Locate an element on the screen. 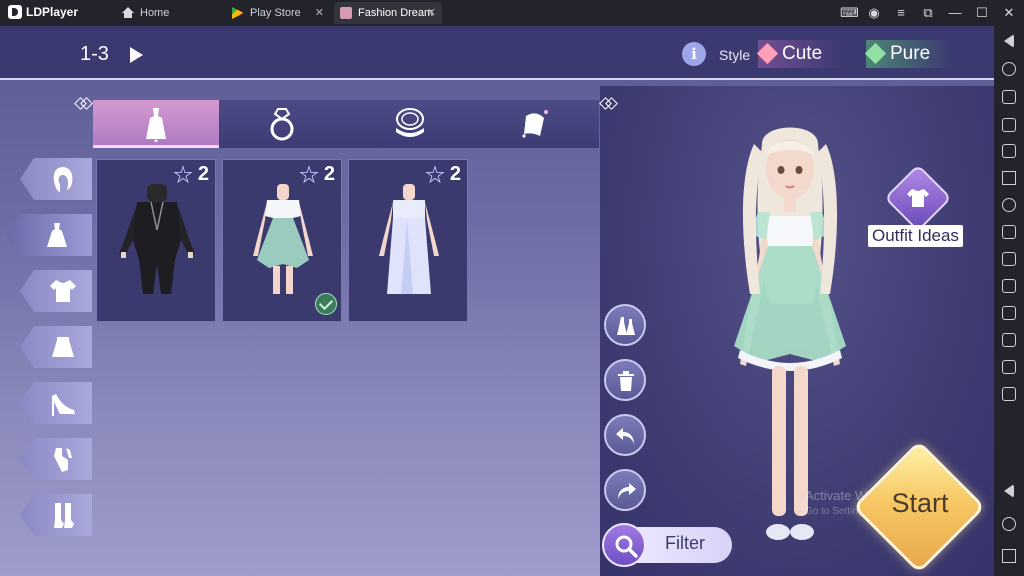 This screenshot has height=576, width=1024. ldplayer-logo-icon is located at coordinates (15, 12).